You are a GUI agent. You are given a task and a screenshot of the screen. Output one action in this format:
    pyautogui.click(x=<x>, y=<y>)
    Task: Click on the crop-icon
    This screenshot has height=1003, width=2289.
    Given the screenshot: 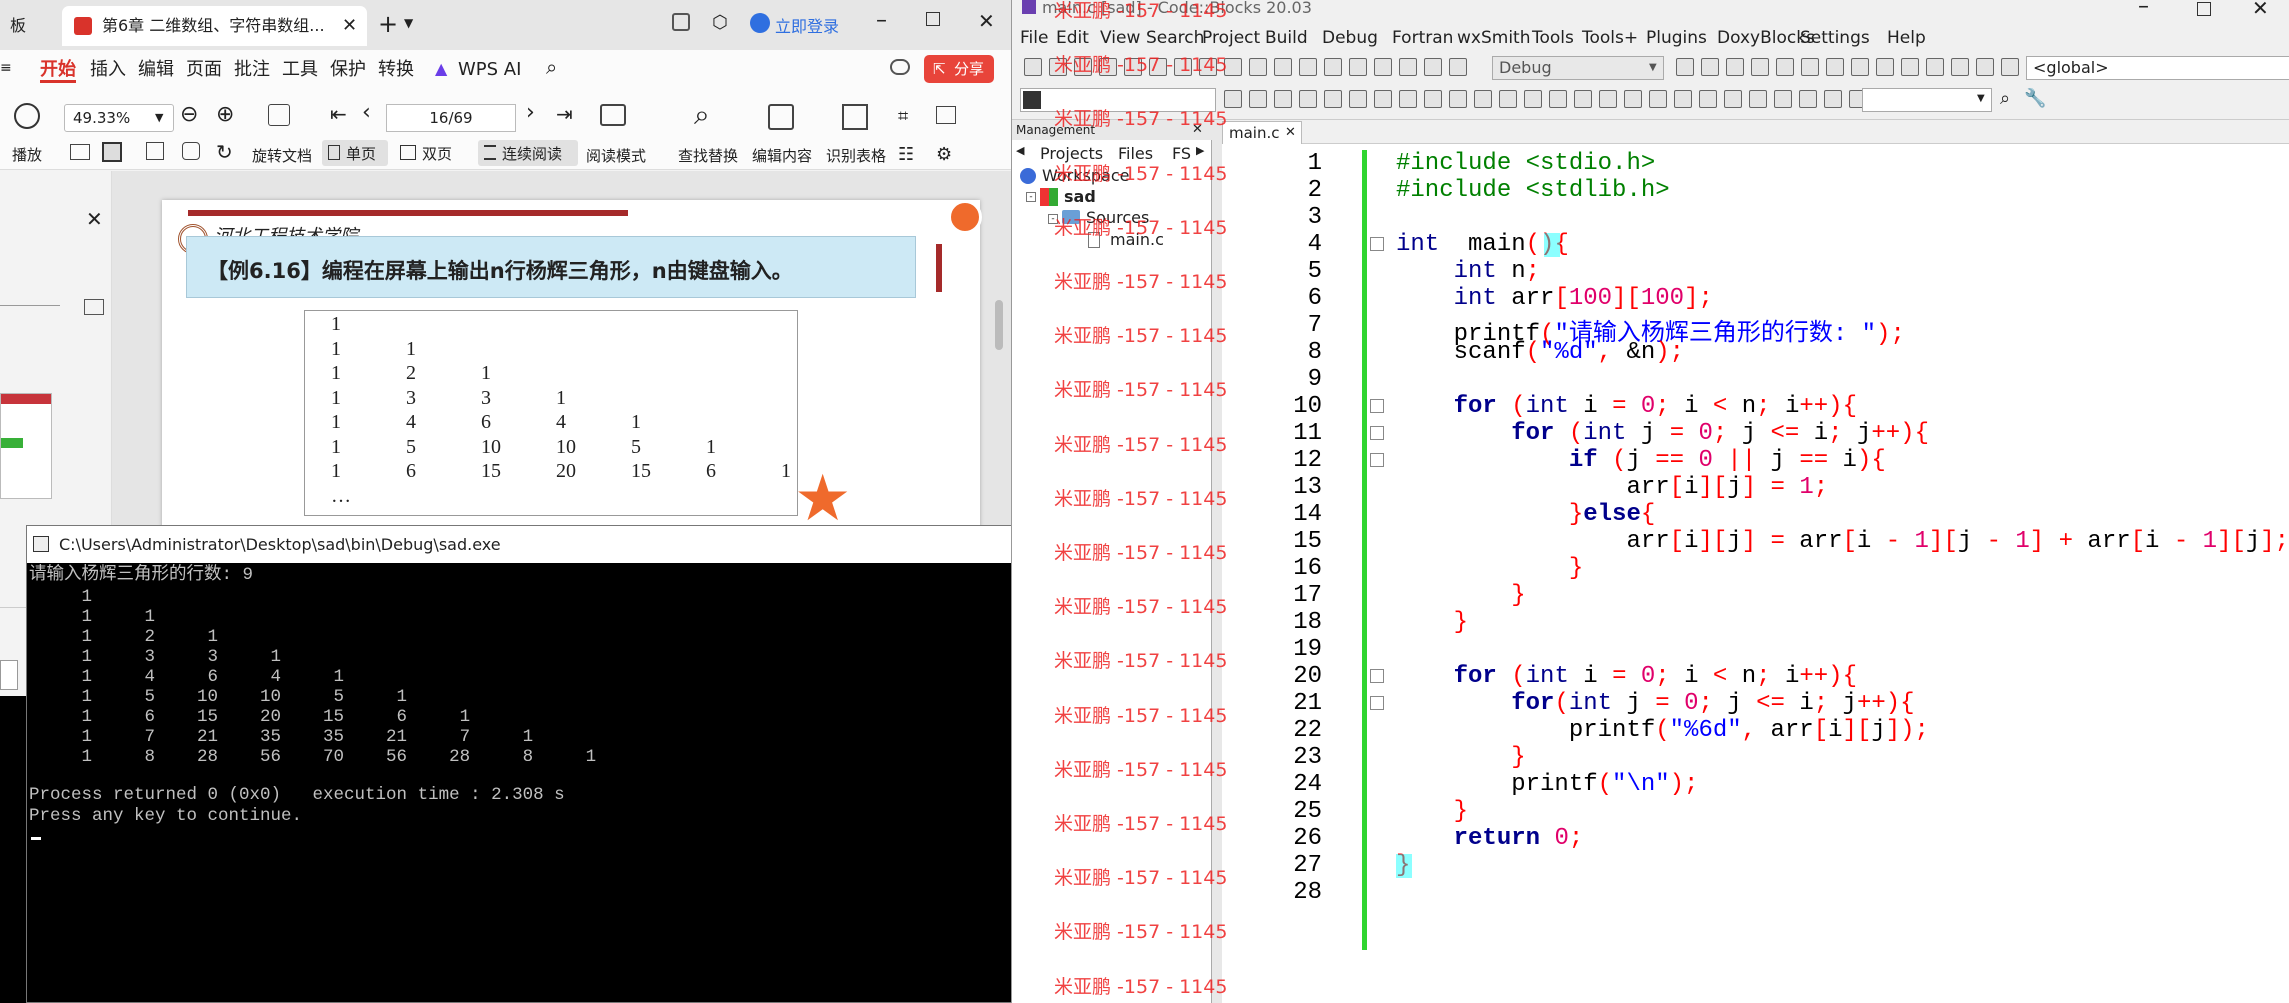 What is the action you would take?
    pyautogui.click(x=155, y=151)
    